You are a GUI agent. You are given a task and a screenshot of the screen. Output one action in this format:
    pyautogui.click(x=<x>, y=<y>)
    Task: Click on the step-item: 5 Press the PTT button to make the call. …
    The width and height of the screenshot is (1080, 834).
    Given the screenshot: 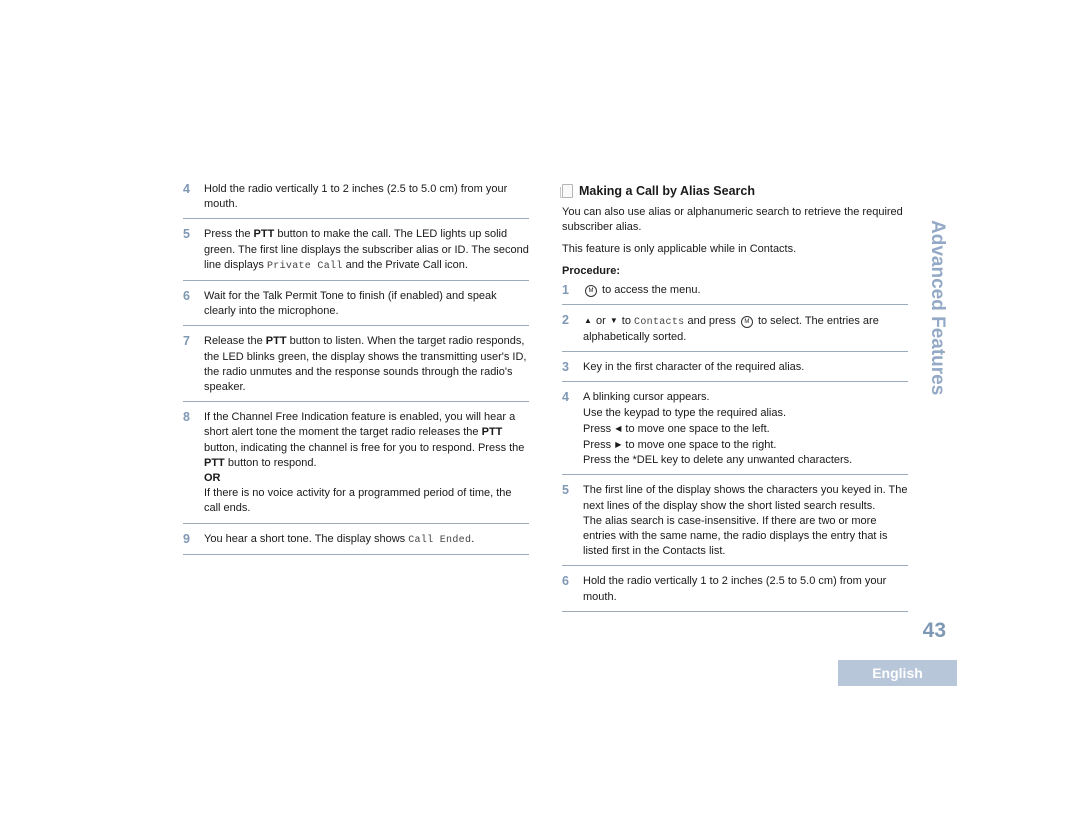 What is the action you would take?
    pyautogui.click(x=356, y=254)
    